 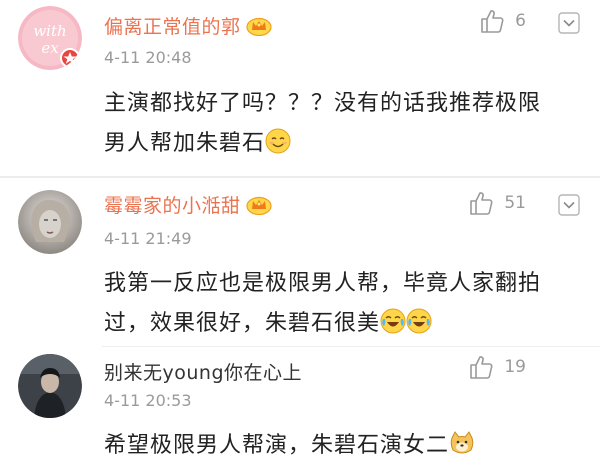 I want to click on like-button: 6, so click(x=502, y=21).